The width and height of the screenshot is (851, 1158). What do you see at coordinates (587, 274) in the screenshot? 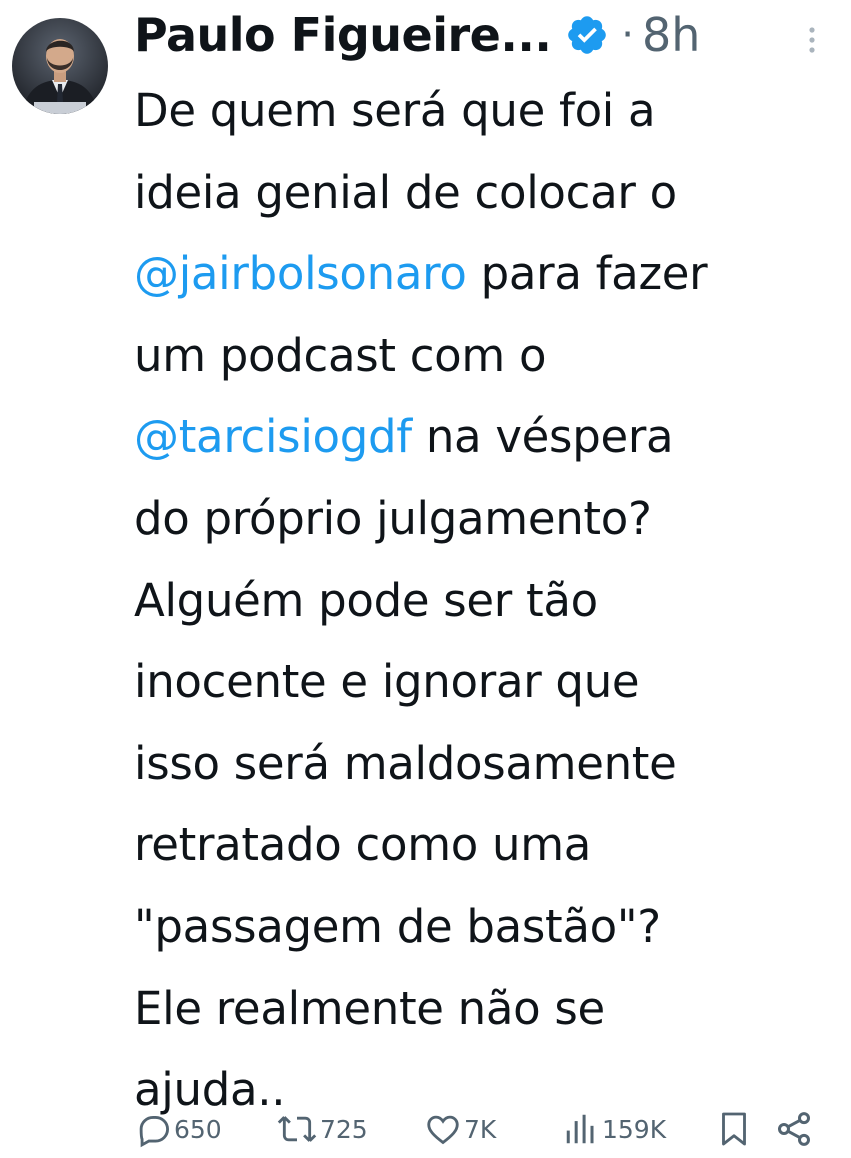
I see `tweet-text-fragment: para fazer` at bounding box center [587, 274].